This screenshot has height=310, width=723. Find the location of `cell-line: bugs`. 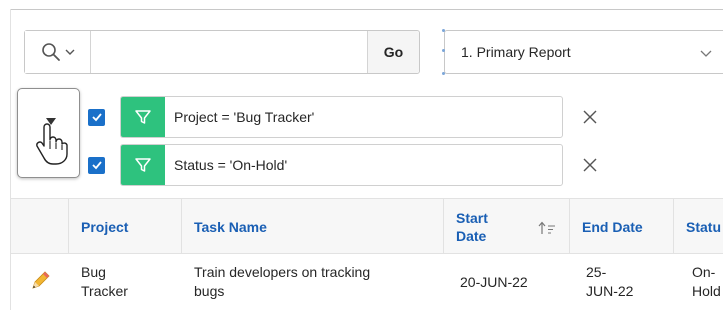

cell-line: bugs is located at coordinates (209, 291).